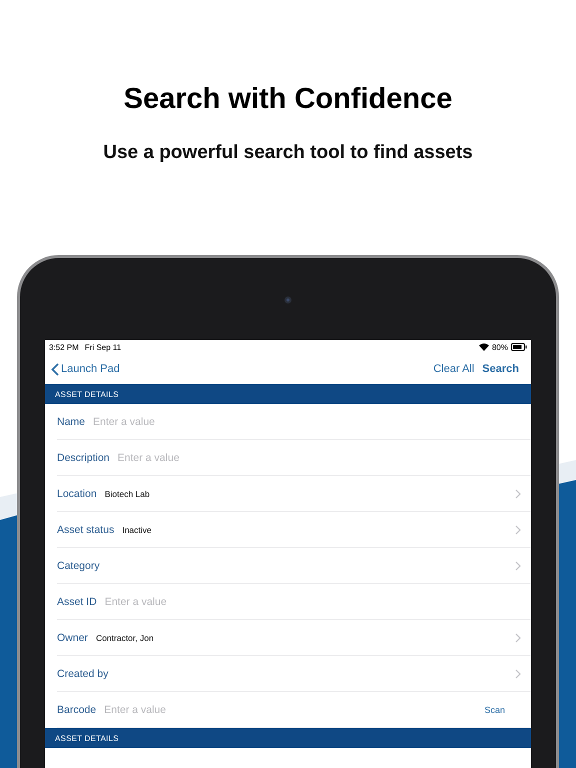 This screenshot has height=768, width=576. What do you see at coordinates (71, 422) in the screenshot?
I see `field-label: Name` at bounding box center [71, 422].